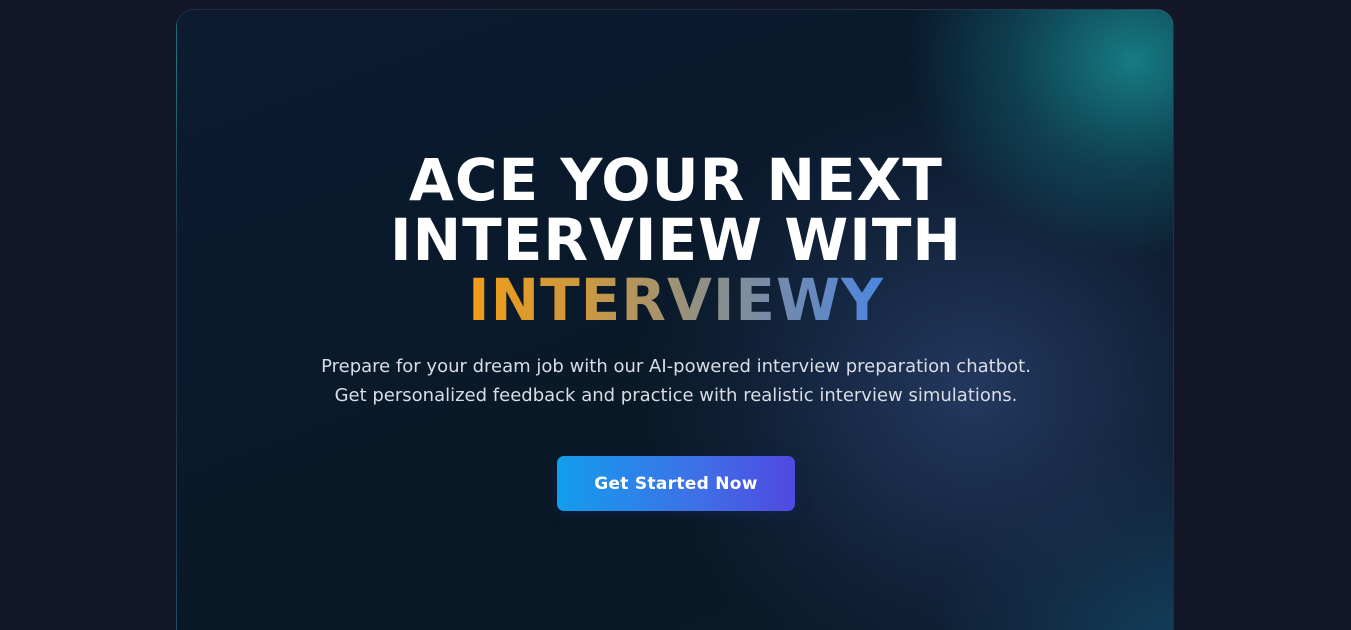  Describe the element at coordinates (676, 483) in the screenshot. I see `get-started-button: Get Started Now` at that location.